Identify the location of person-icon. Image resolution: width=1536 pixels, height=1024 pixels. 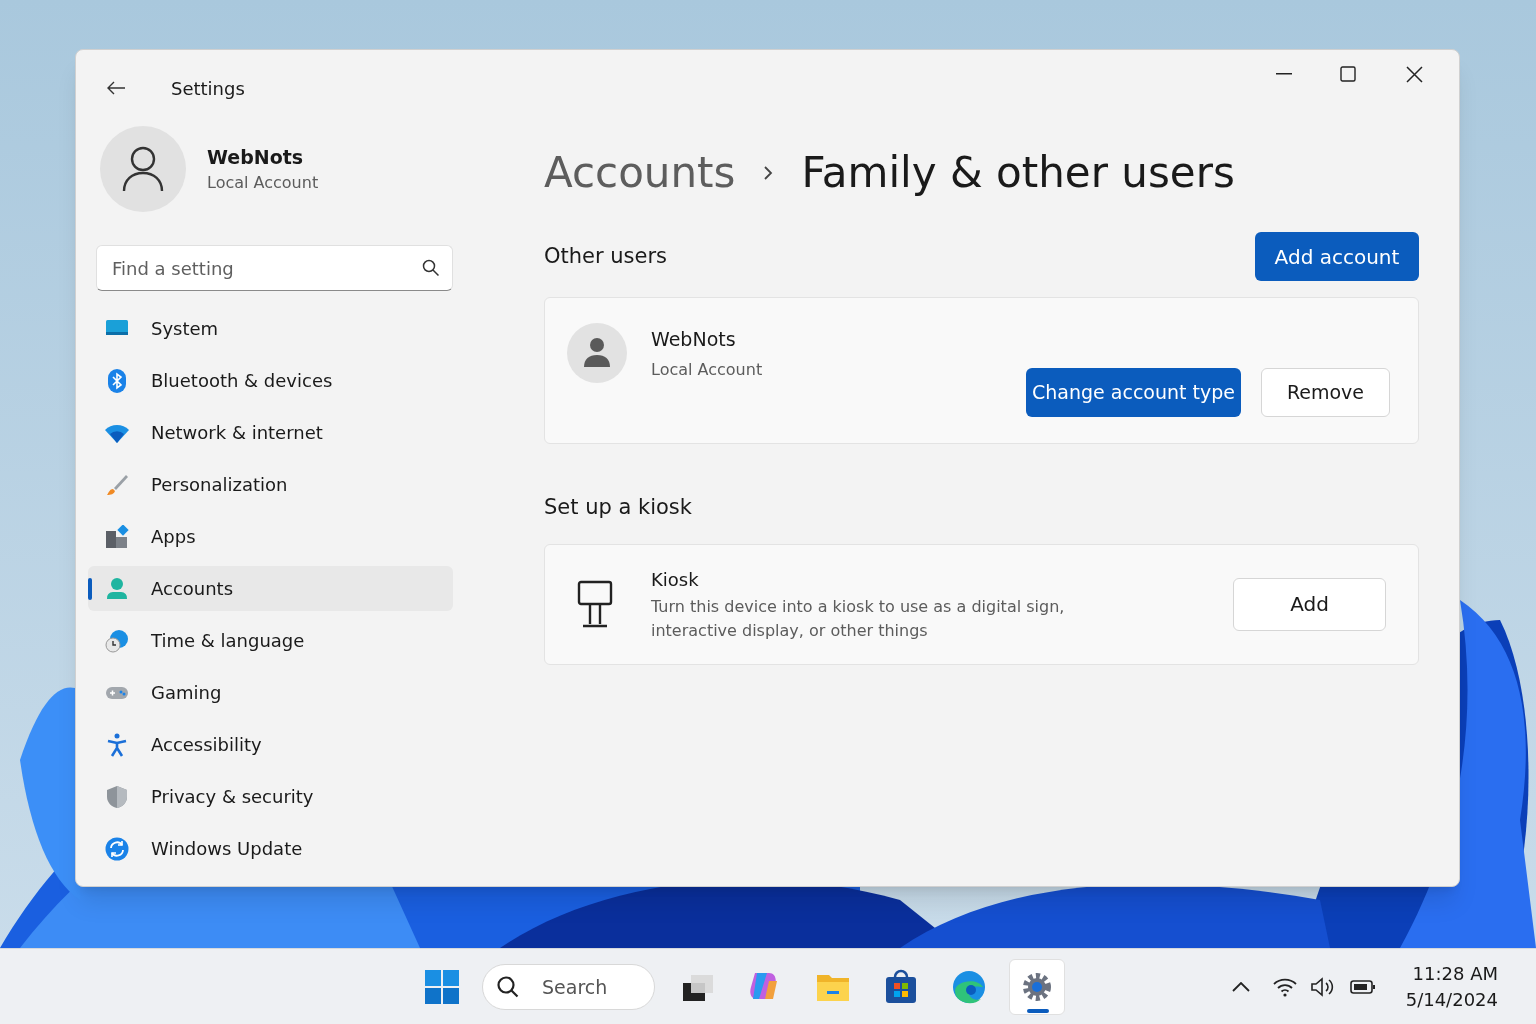
(117, 588).